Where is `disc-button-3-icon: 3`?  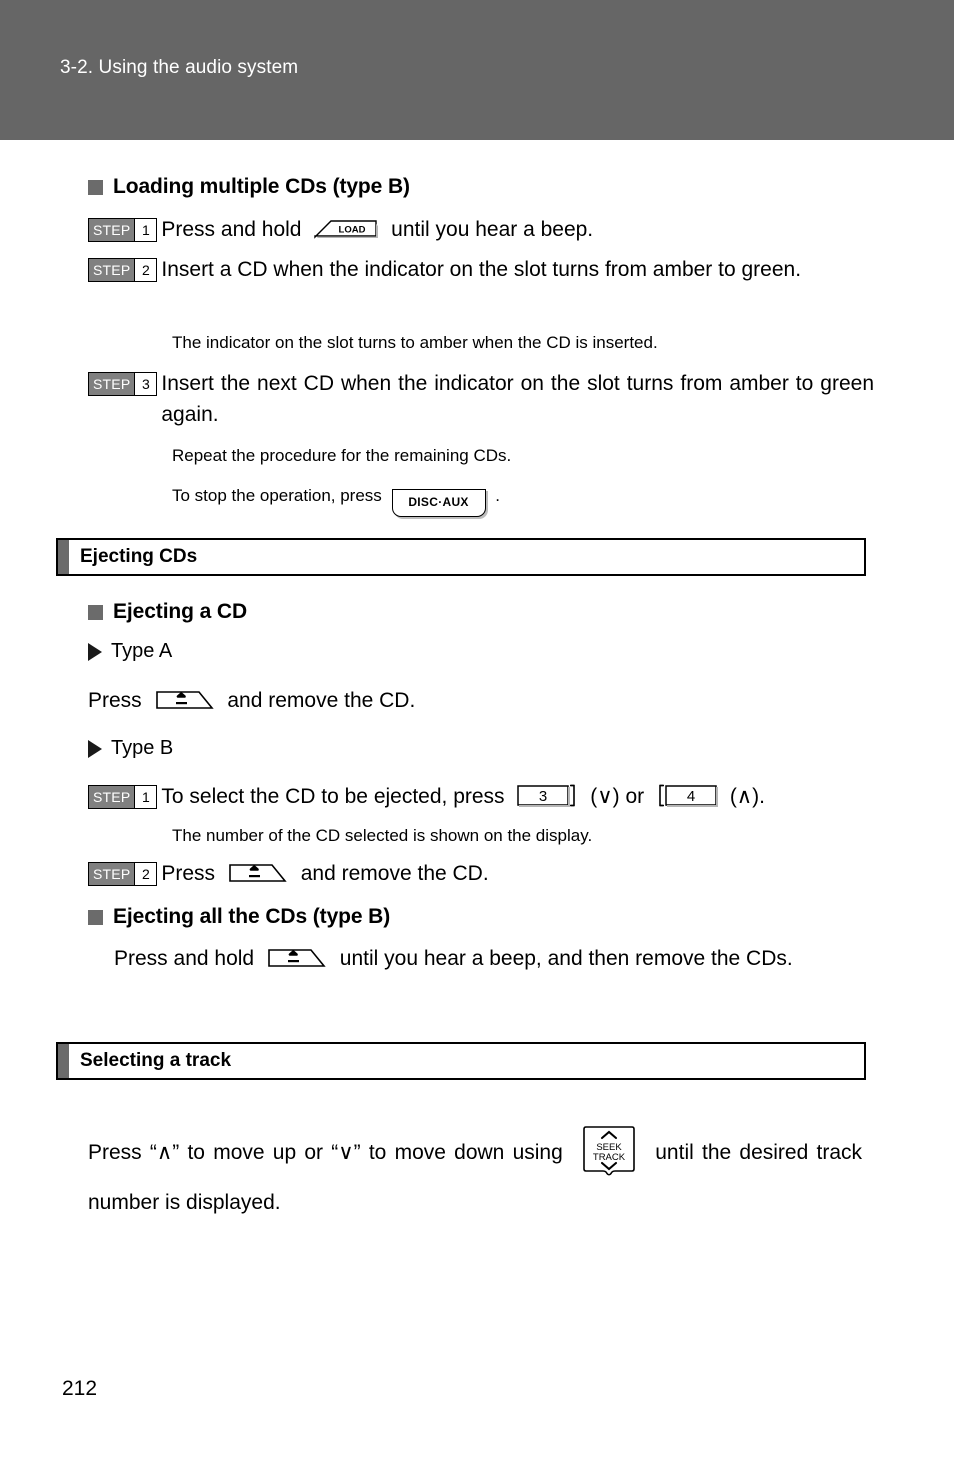
disc-button-3-icon: 3 is located at coordinates (547, 795).